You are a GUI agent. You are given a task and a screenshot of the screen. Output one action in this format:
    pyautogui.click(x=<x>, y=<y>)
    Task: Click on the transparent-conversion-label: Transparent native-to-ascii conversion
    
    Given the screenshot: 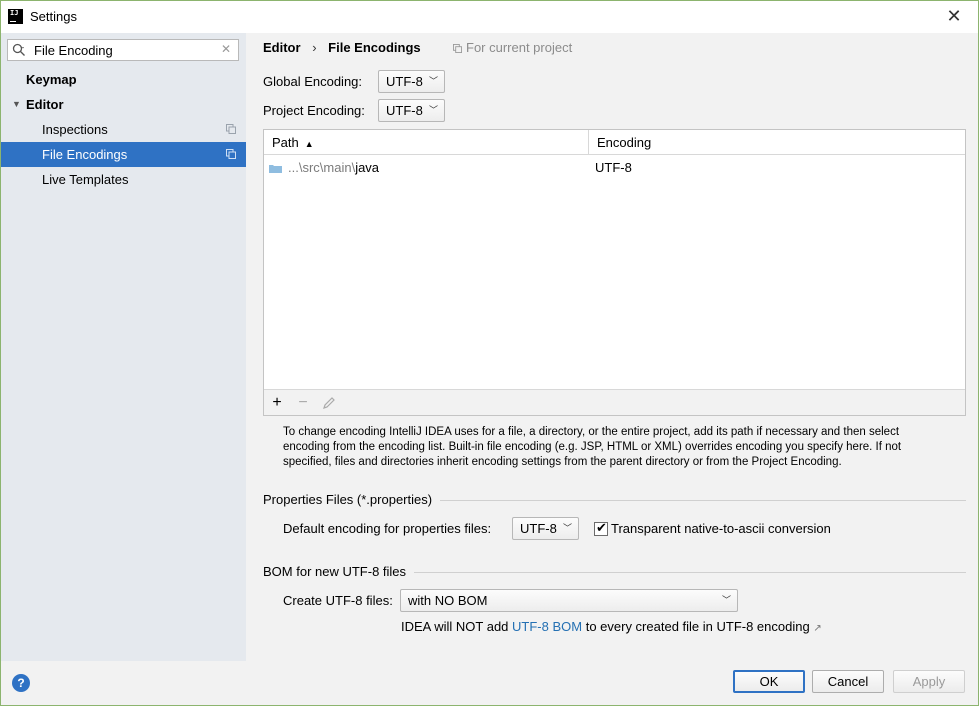 What is the action you would take?
    pyautogui.click(x=721, y=528)
    